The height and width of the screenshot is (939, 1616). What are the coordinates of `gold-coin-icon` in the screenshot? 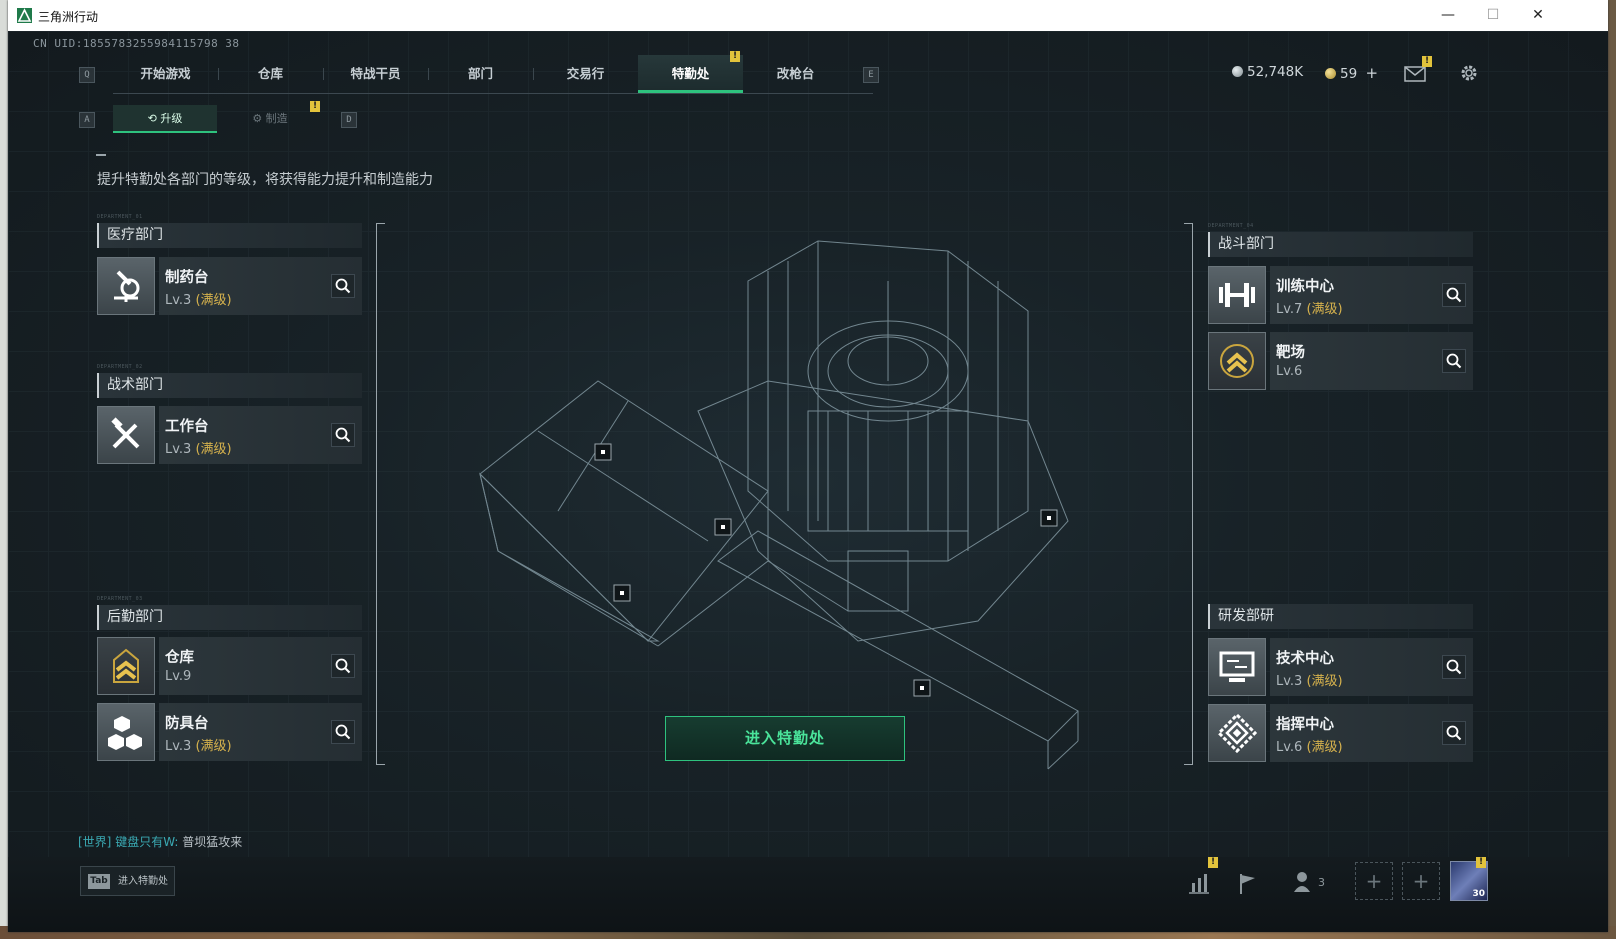 It's located at (1330, 73).